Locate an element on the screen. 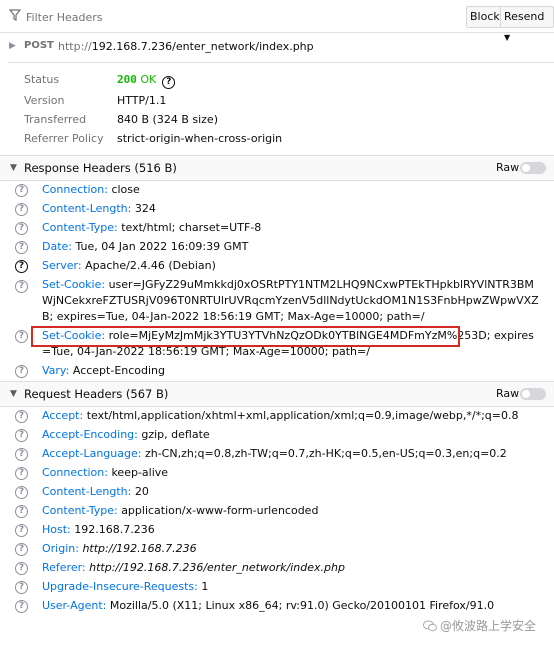 The image size is (554, 649). header-value: 1 is located at coordinates (205, 586).